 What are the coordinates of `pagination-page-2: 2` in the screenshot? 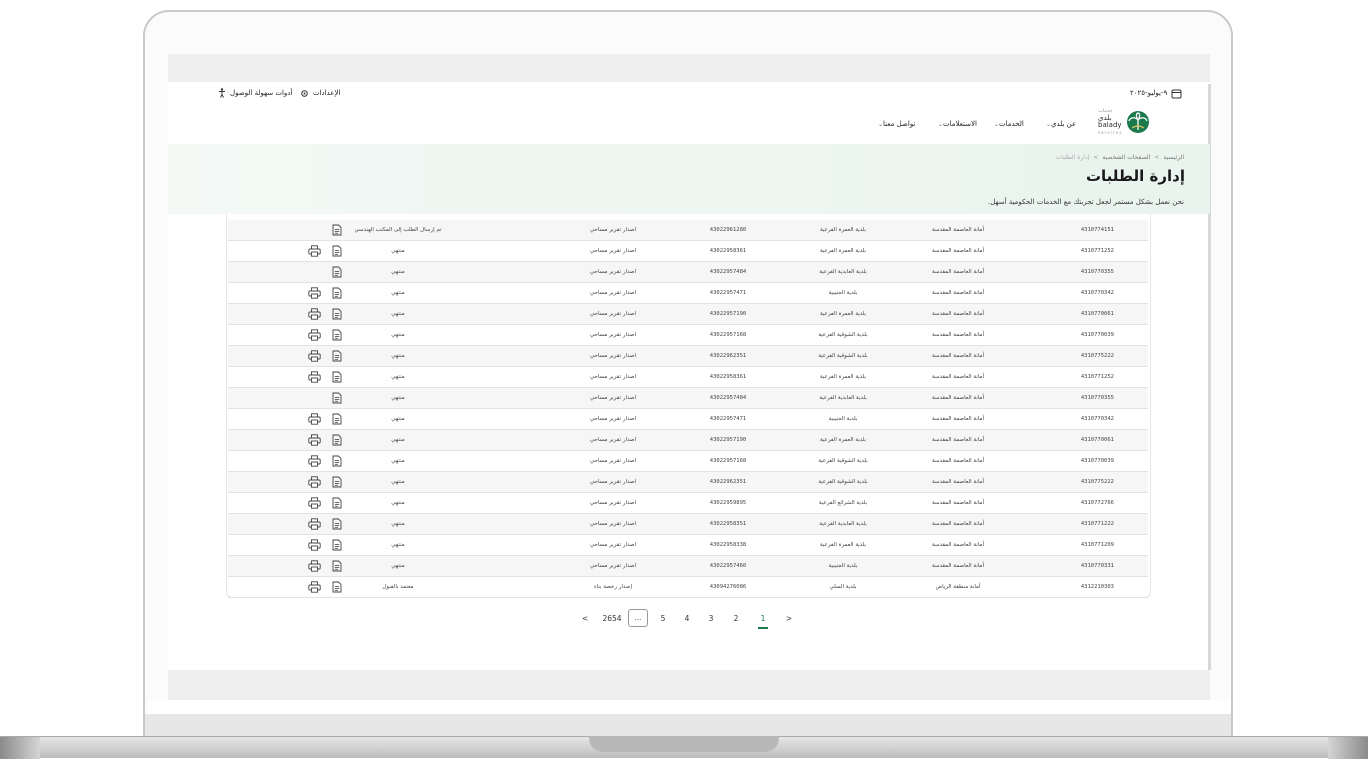 It's located at (736, 619).